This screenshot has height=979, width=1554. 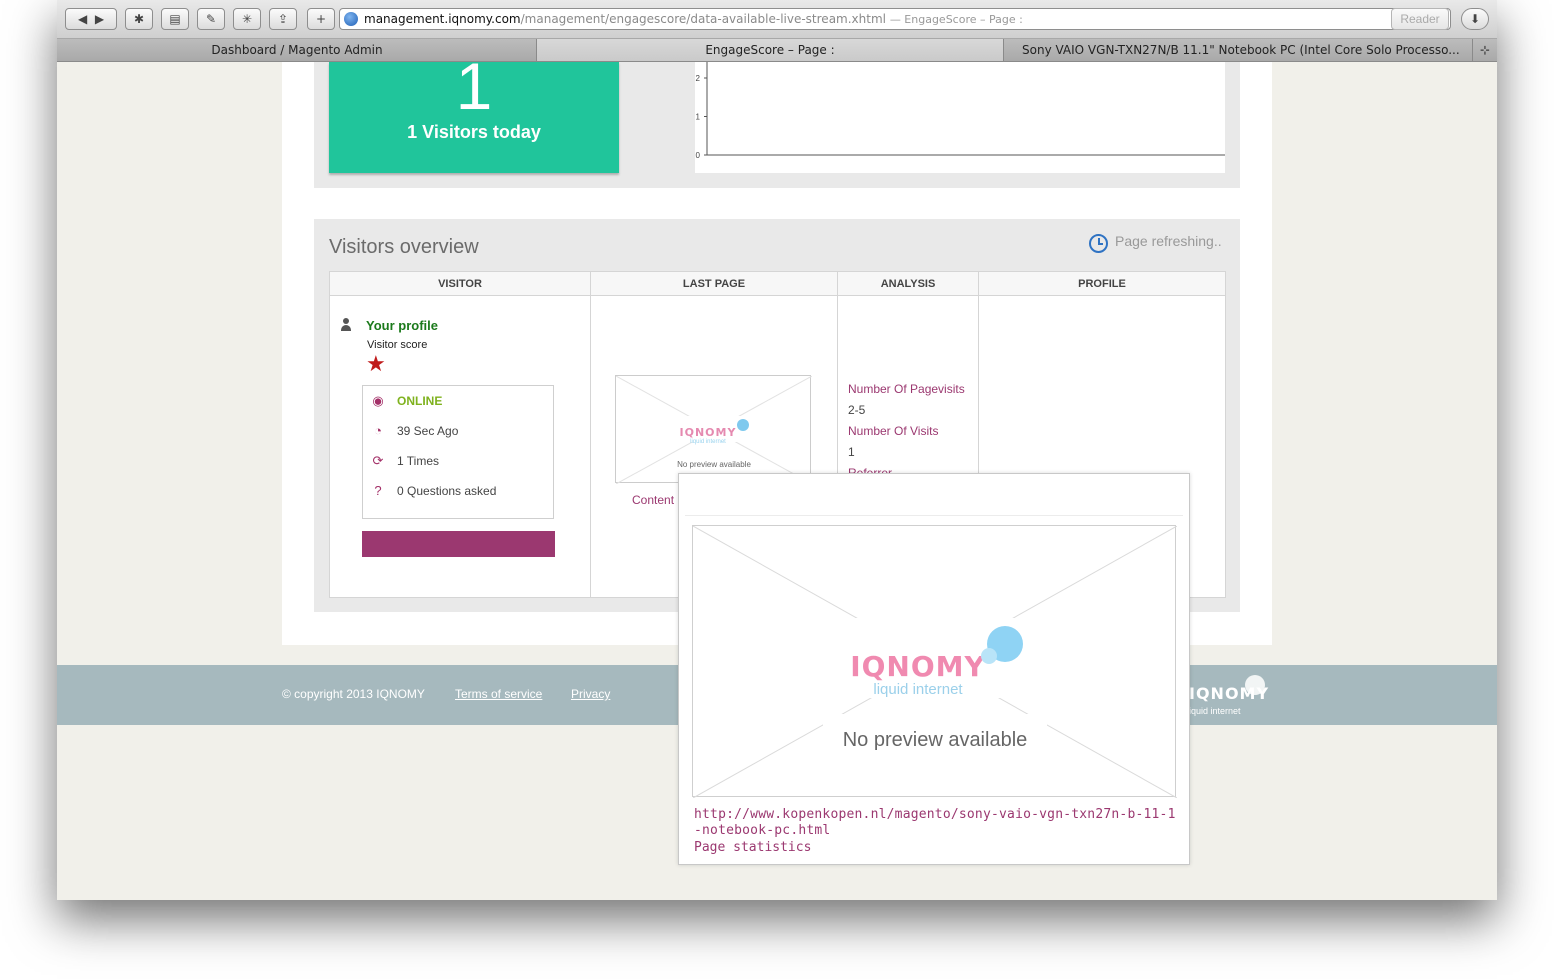 I want to click on person-icon, so click(x=346, y=325).